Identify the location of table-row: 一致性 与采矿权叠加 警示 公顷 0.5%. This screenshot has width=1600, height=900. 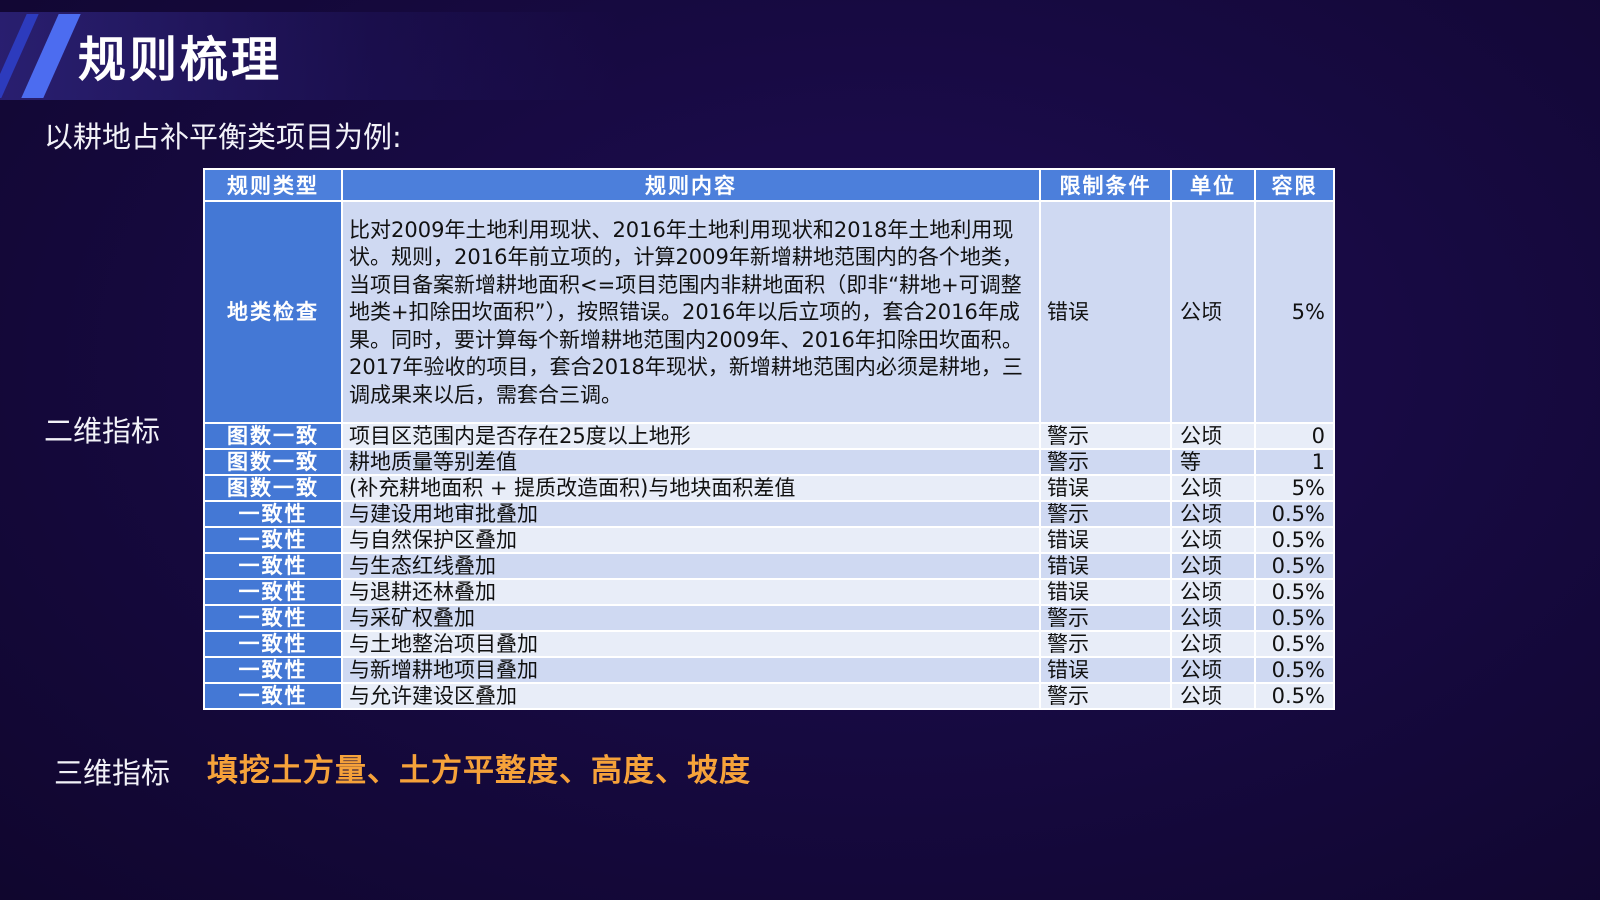
(769, 618).